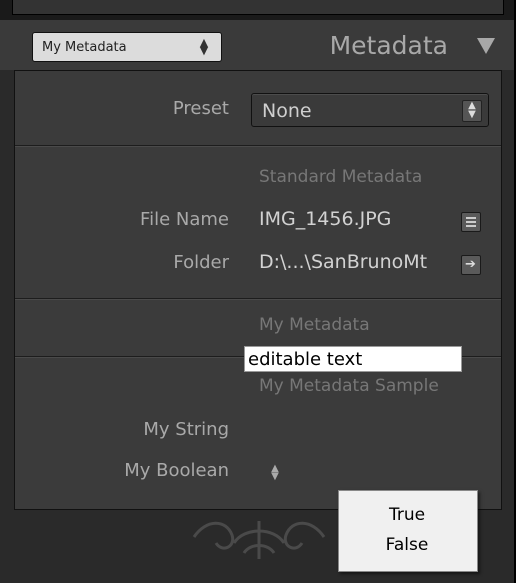 The height and width of the screenshot is (583, 516). Describe the element at coordinates (259, 540) in the screenshot. I see `ornament-icon` at that location.